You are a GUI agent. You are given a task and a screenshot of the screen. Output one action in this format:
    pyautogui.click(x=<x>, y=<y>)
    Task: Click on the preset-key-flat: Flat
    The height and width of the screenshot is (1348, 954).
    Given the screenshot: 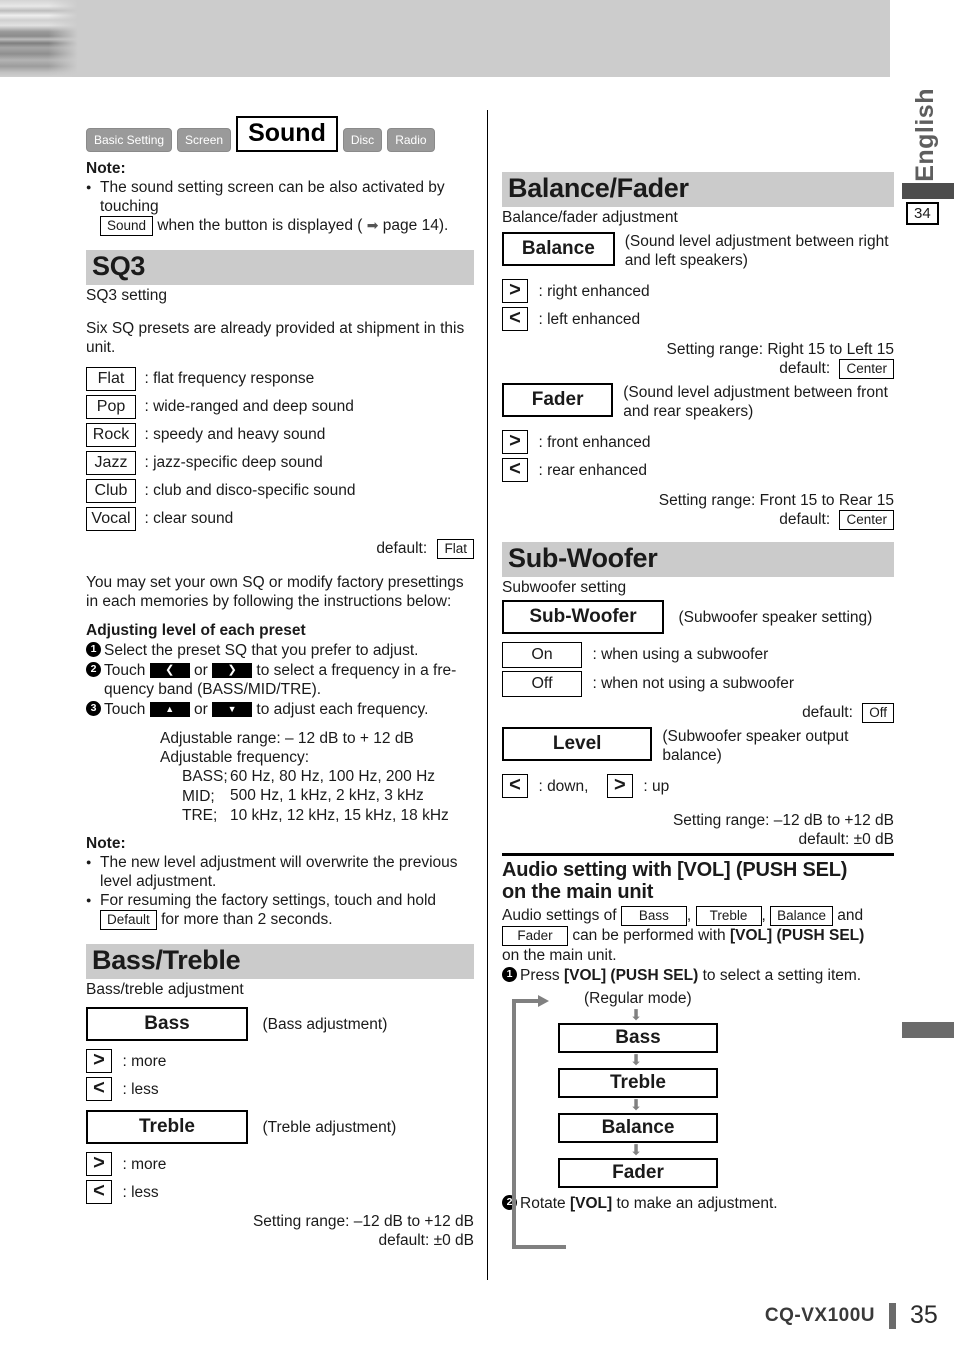 What is the action you would take?
    pyautogui.click(x=111, y=379)
    